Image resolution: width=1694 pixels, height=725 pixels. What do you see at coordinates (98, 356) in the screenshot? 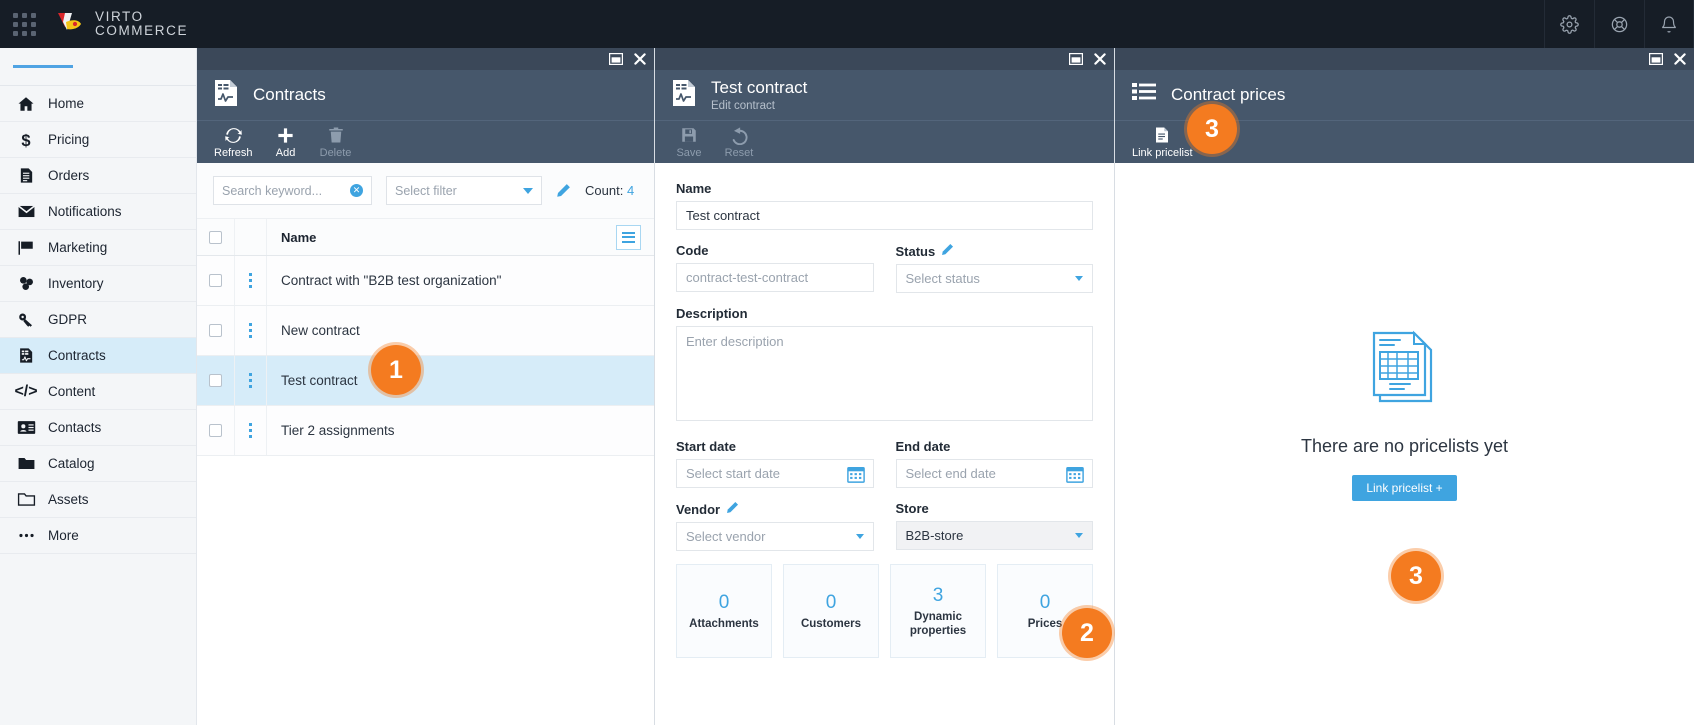
I see `sidebar-item-contracts: Contracts` at bounding box center [98, 356].